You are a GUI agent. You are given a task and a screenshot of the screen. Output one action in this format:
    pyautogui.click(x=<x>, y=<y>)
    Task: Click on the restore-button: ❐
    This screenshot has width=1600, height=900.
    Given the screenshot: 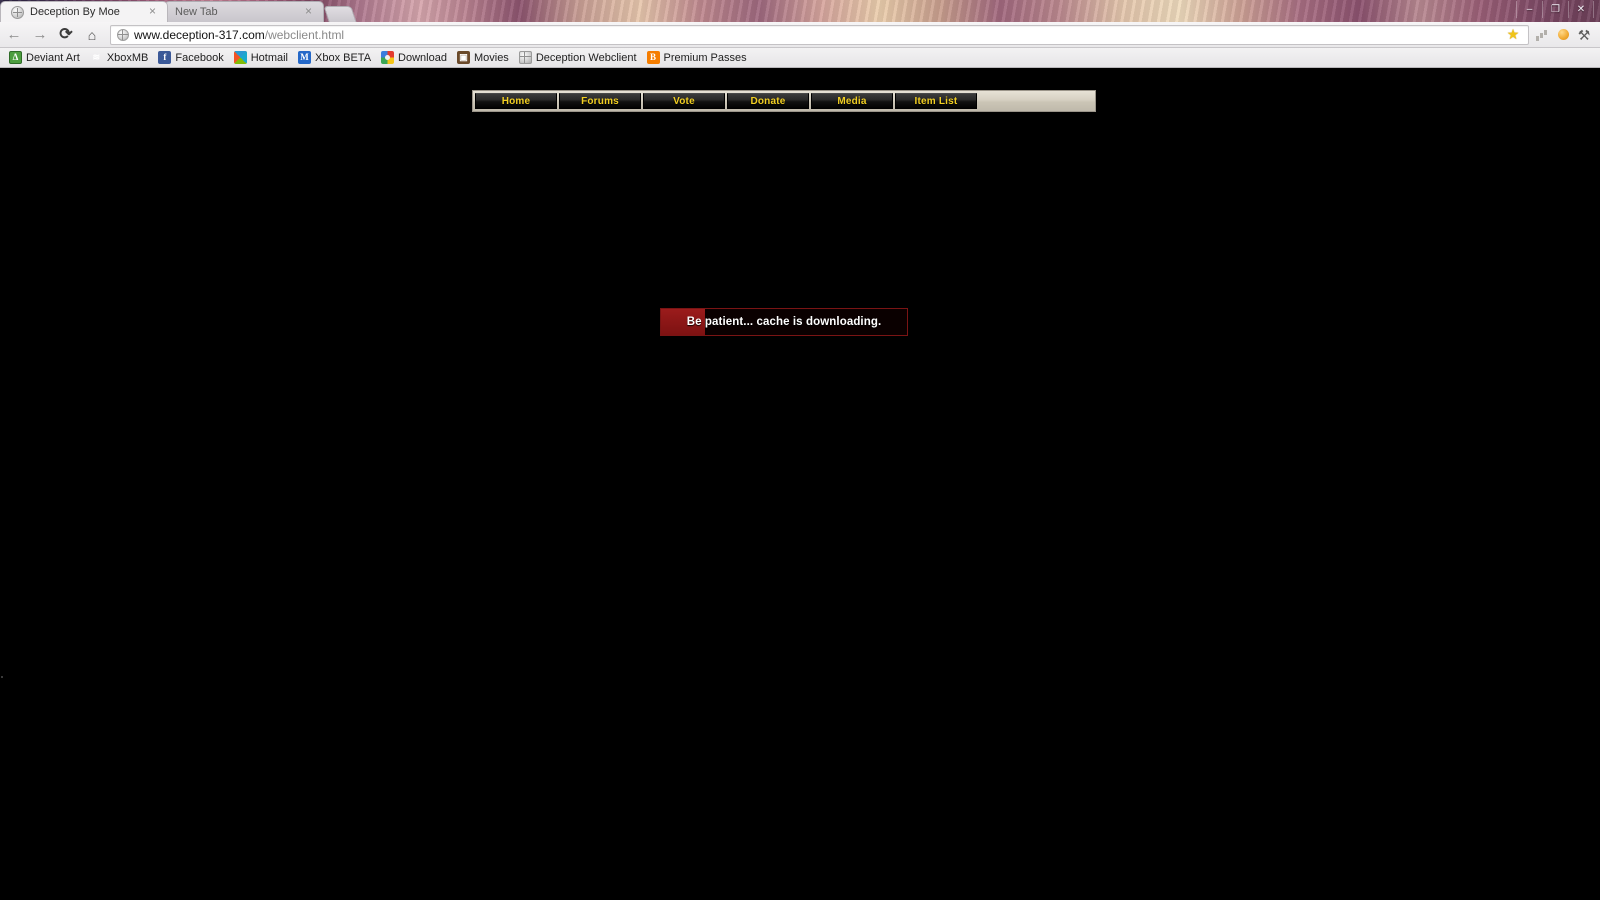 What is the action you would take?
    pyautogui.click(x=1555, y=9)
    